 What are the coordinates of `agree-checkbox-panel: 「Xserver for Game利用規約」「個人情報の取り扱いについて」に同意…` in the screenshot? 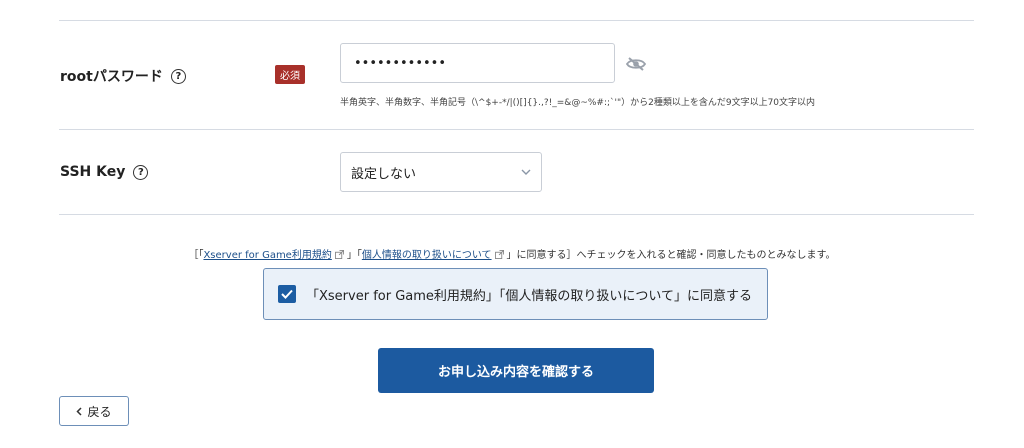 It's located at (515, 294).